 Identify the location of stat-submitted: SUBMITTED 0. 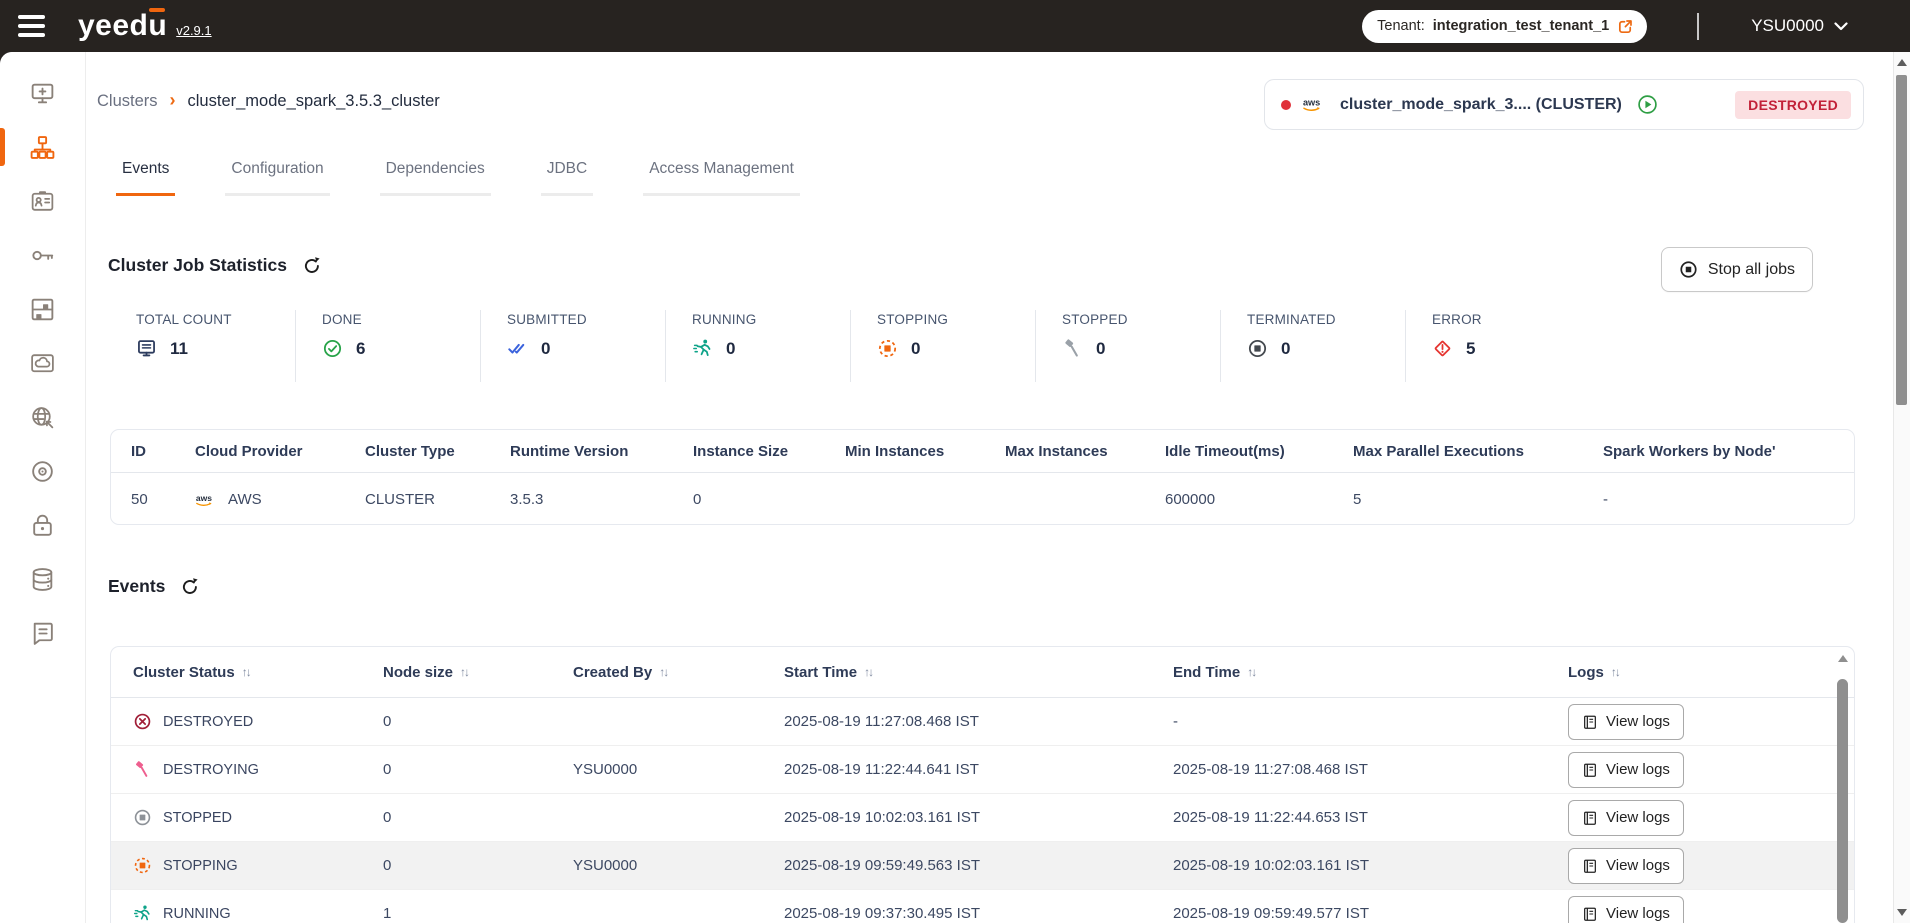
(572, 346).